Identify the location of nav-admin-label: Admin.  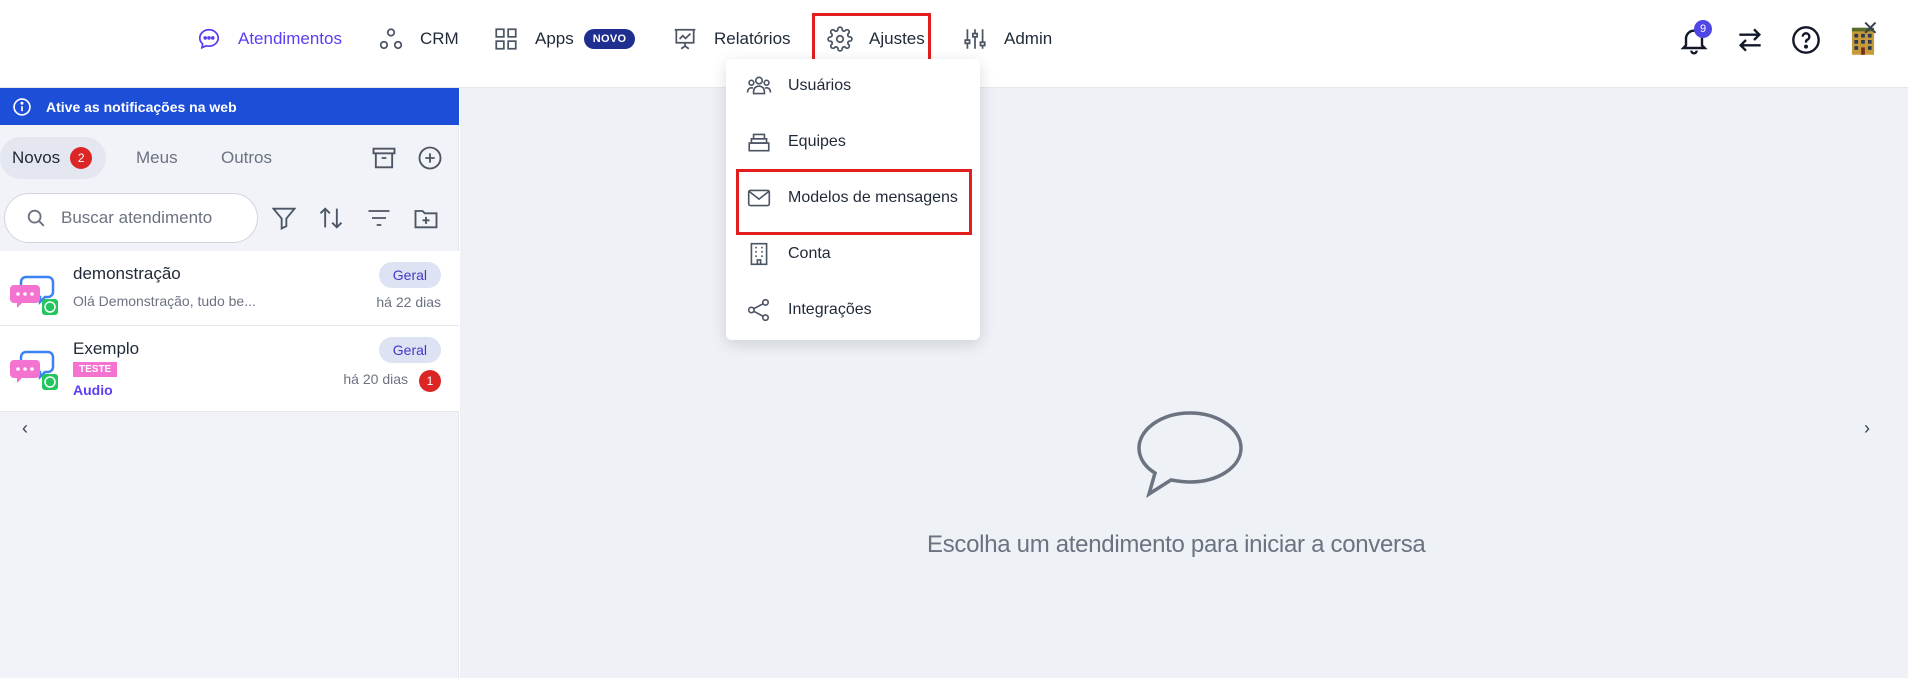
(1028, 38).